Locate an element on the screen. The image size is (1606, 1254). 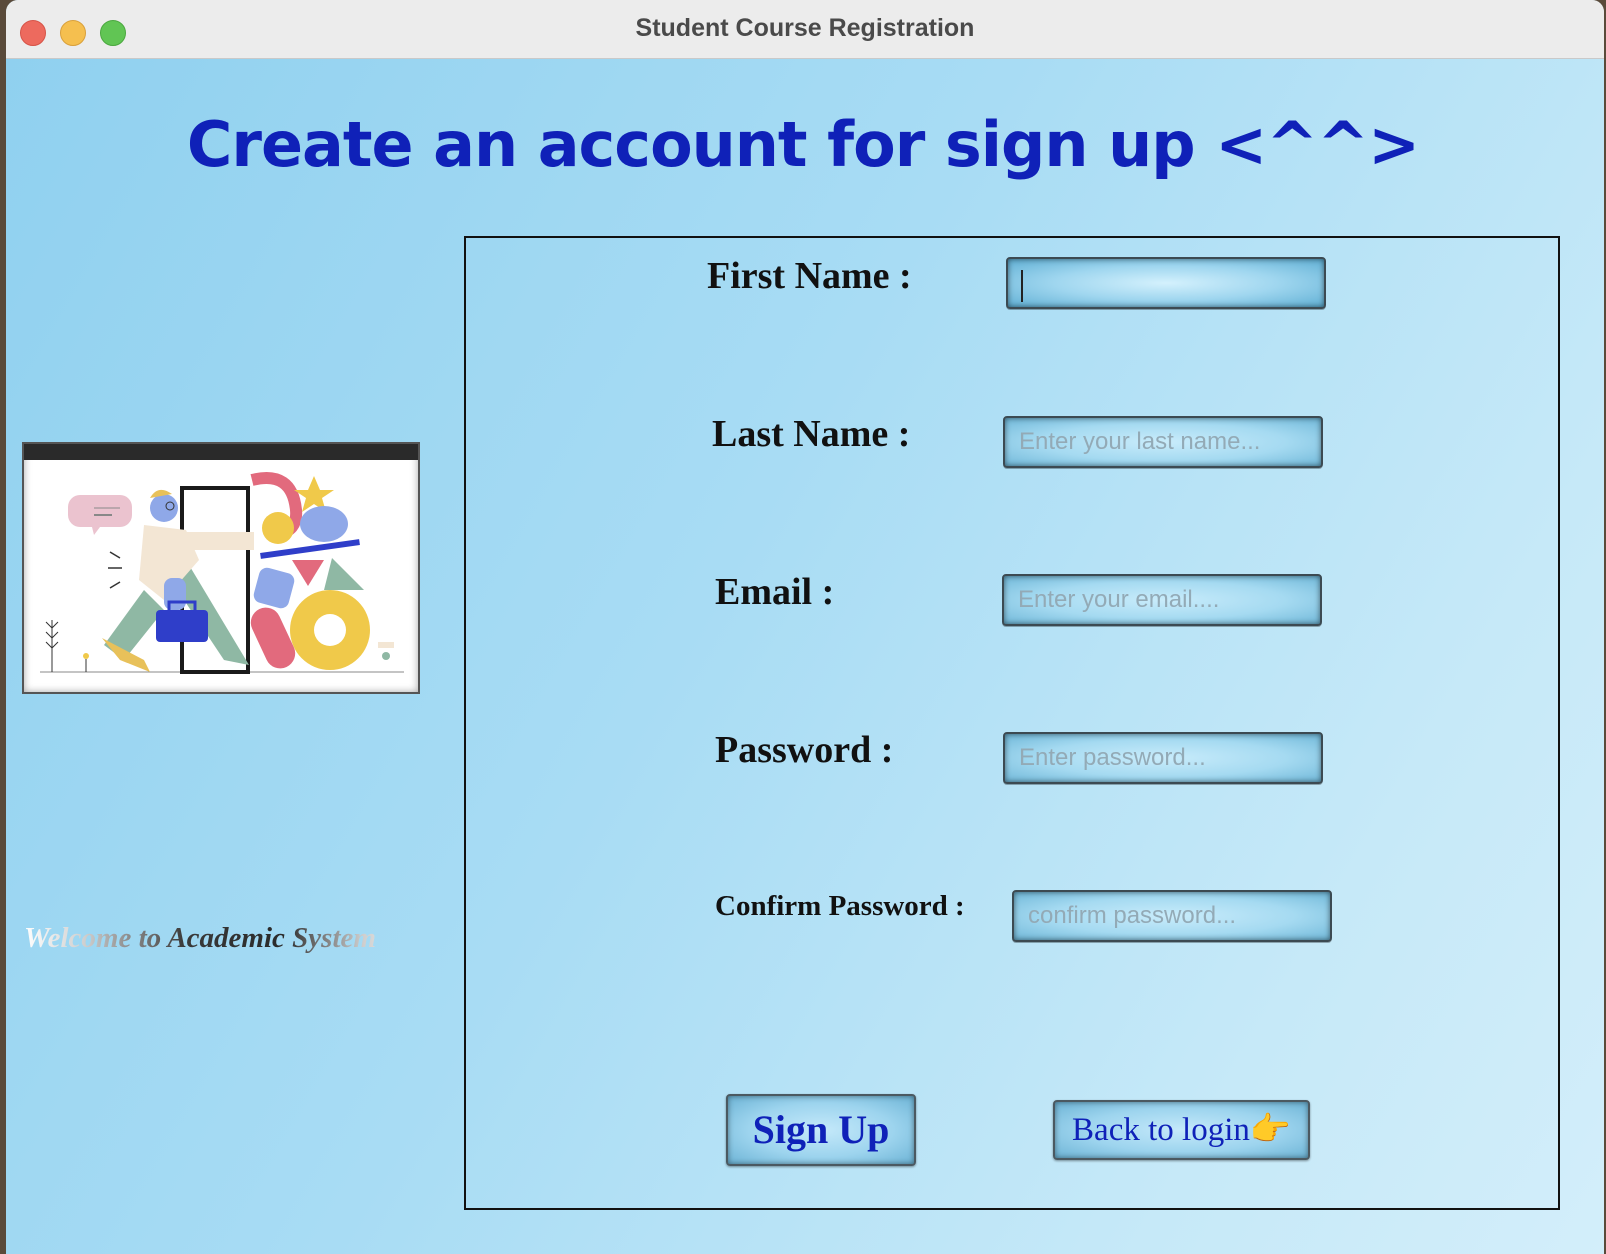
confirm-password-input is located at coordinates (1172, 916).